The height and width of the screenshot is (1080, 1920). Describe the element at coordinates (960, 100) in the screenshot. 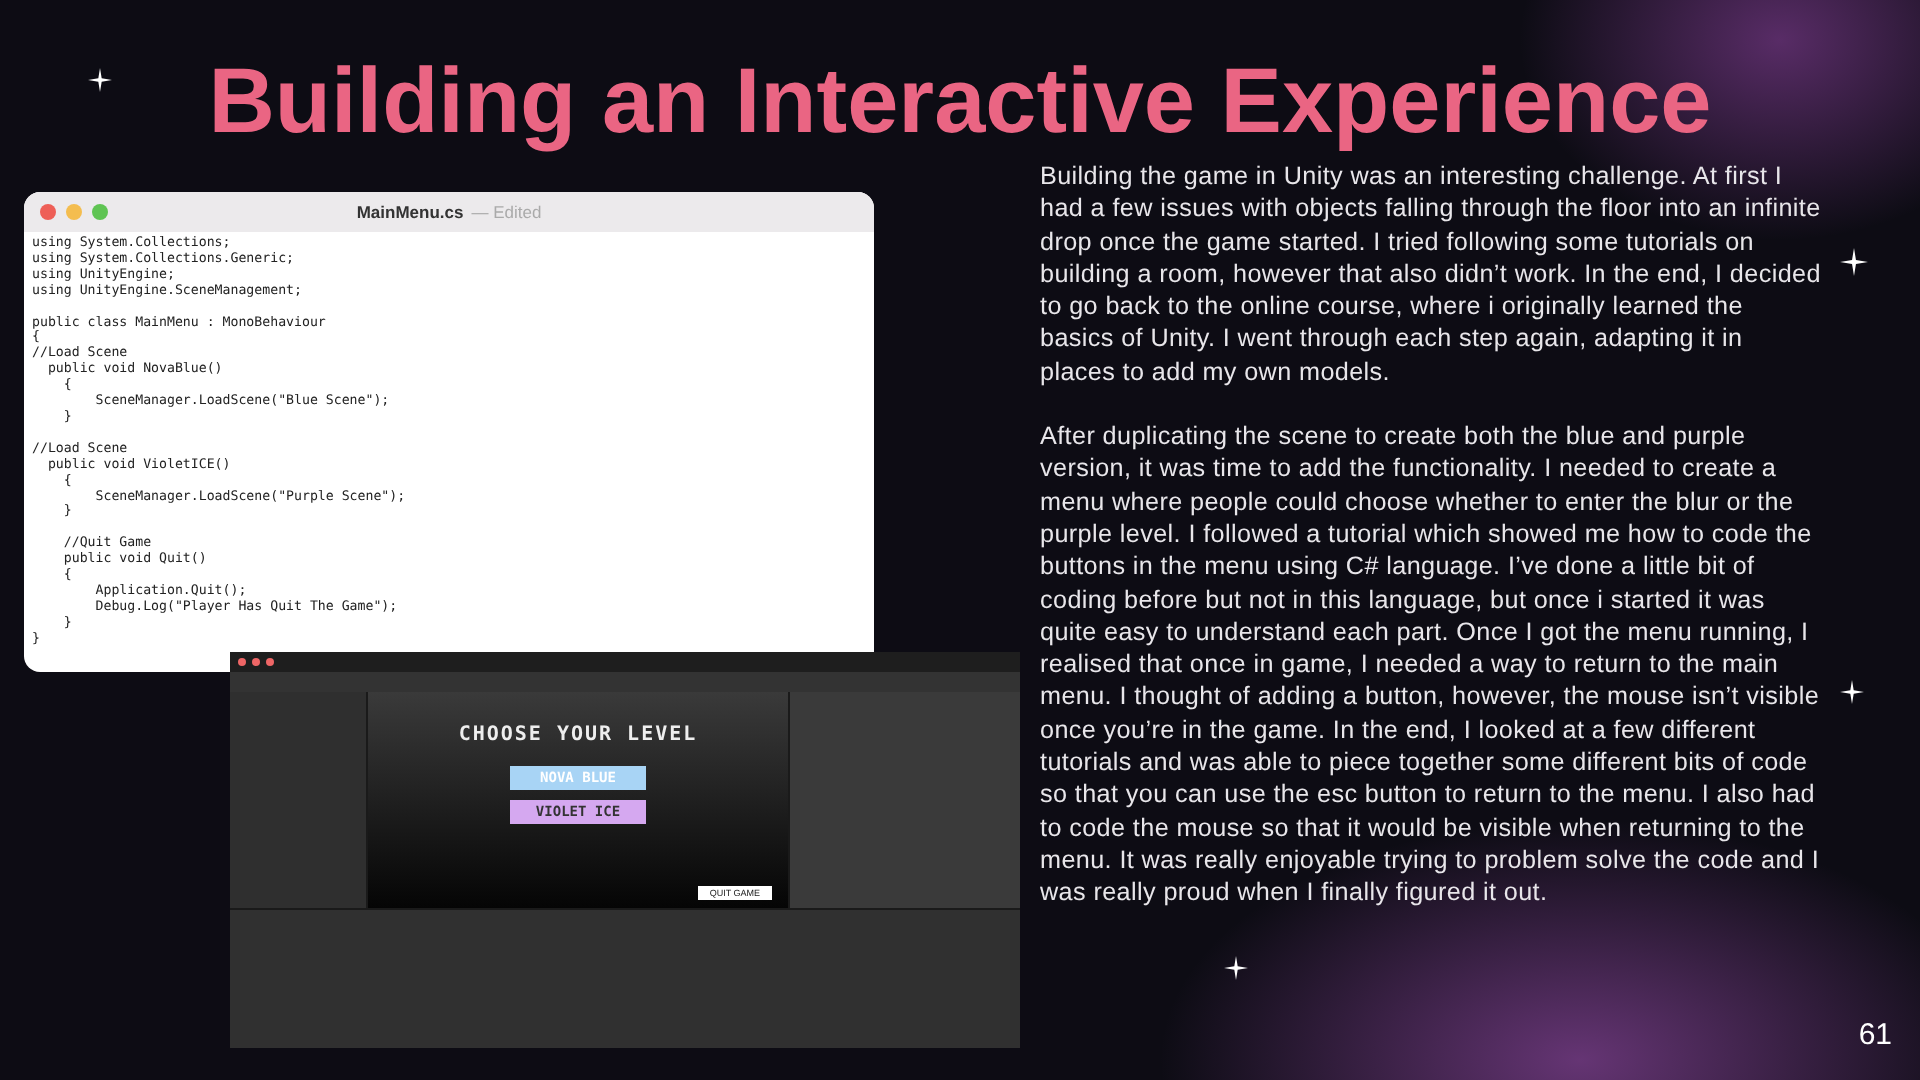

I see `slide-title: Building an Interactive Experience` at that location.